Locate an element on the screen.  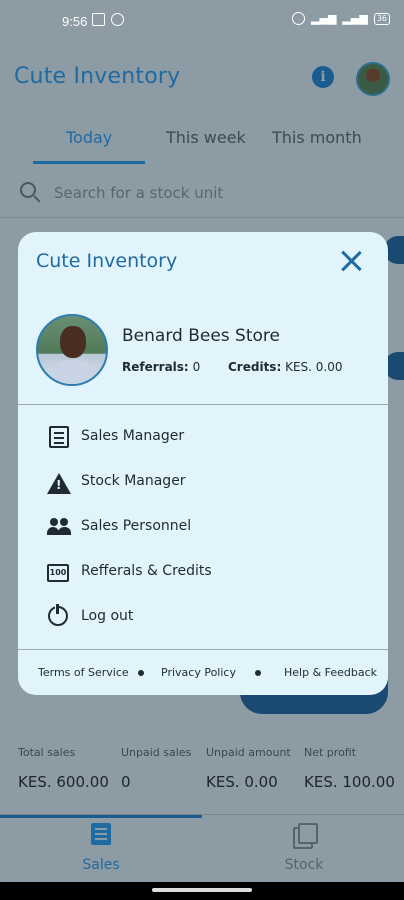
referrals-value: 0 is located at coordinates (196, 367).